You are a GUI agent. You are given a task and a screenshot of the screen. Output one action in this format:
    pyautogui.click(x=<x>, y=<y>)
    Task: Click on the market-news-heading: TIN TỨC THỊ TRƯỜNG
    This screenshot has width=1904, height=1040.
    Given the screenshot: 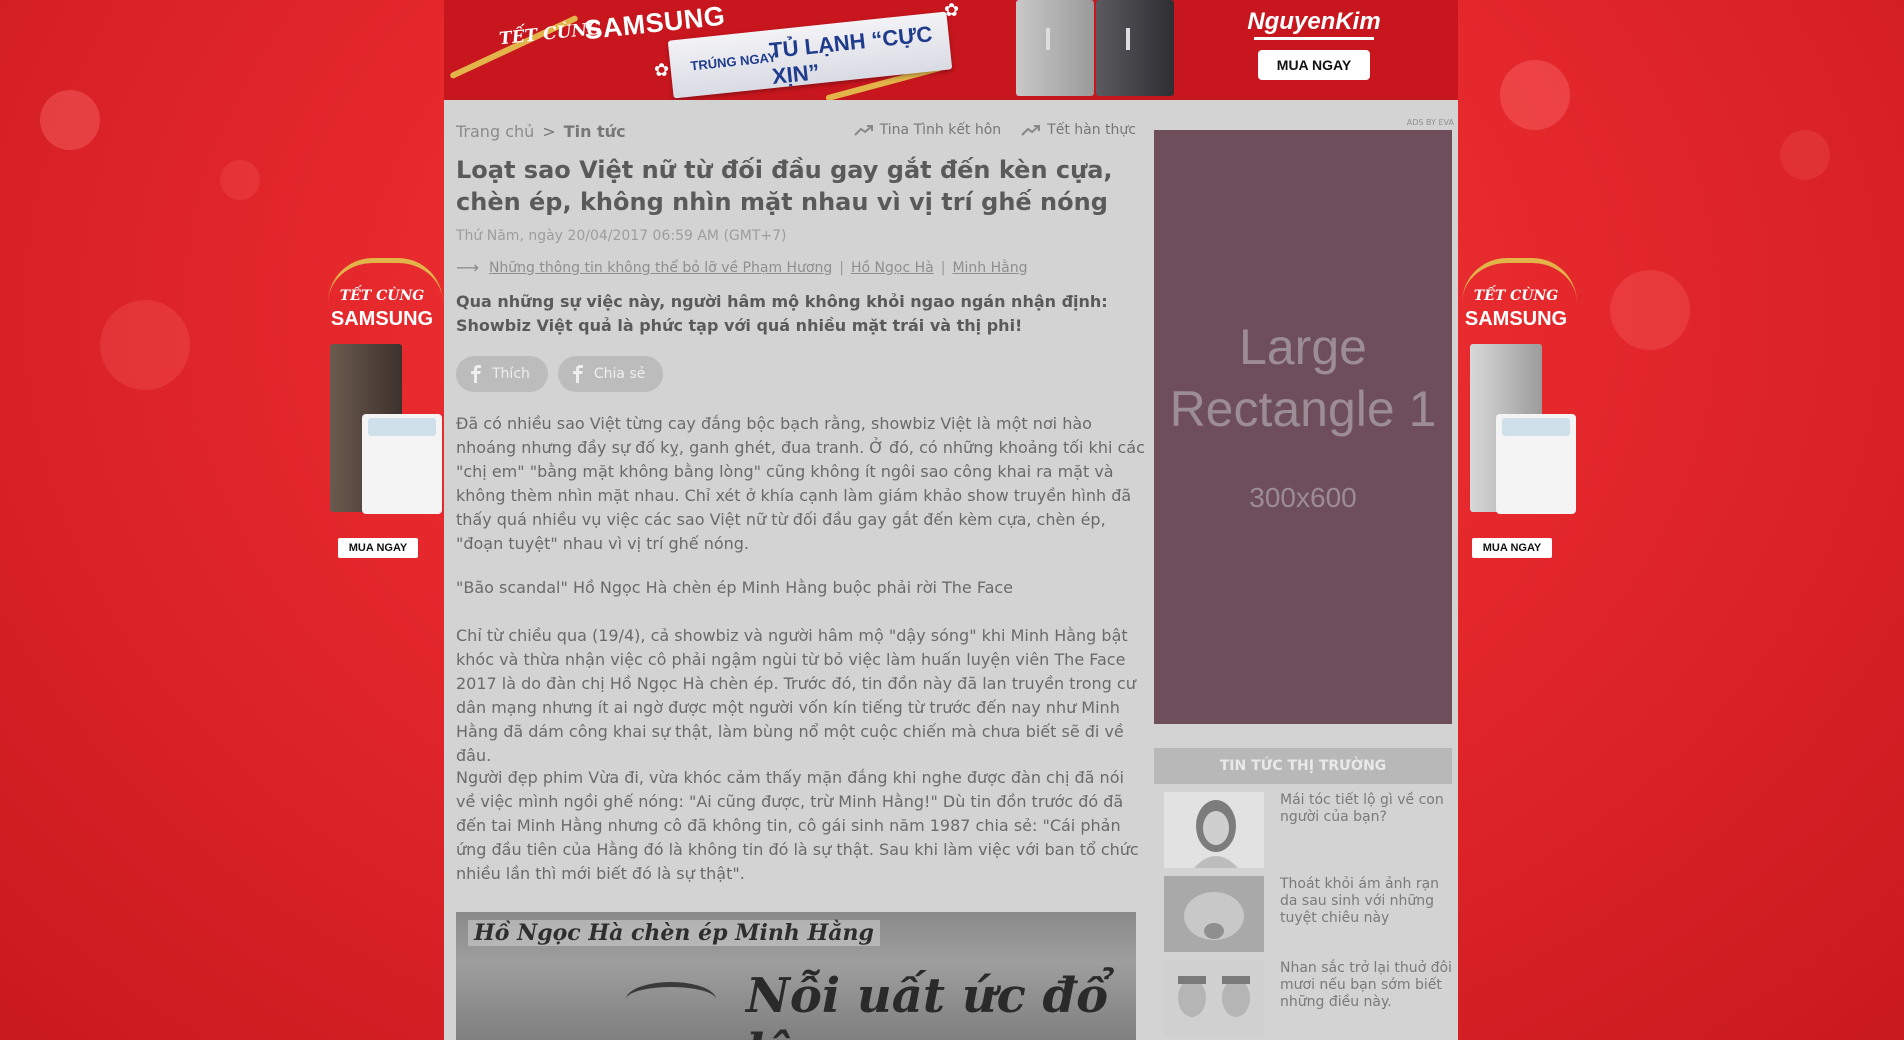 What is the action you would take?
    pyautogui.click(x=1303, y=766)
    